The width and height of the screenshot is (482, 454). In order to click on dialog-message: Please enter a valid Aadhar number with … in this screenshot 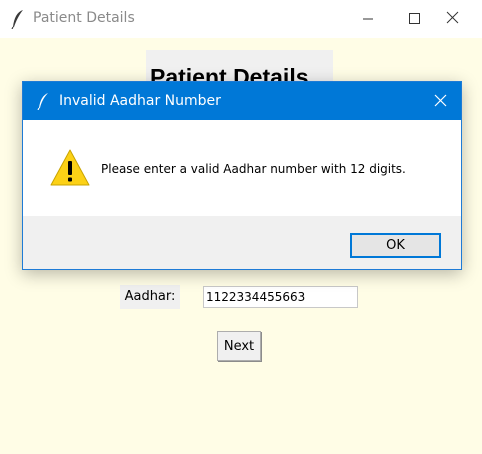, I will do `click(253, 169)`.